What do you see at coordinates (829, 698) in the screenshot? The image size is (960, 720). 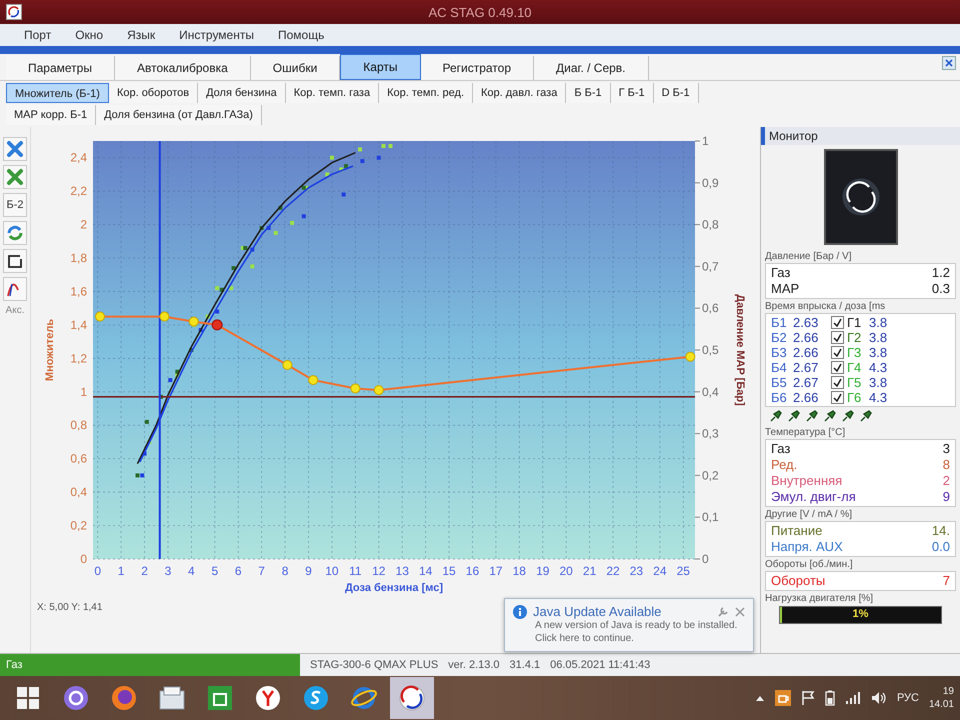 I see `battery-icon` at bounding box center [829, 698].